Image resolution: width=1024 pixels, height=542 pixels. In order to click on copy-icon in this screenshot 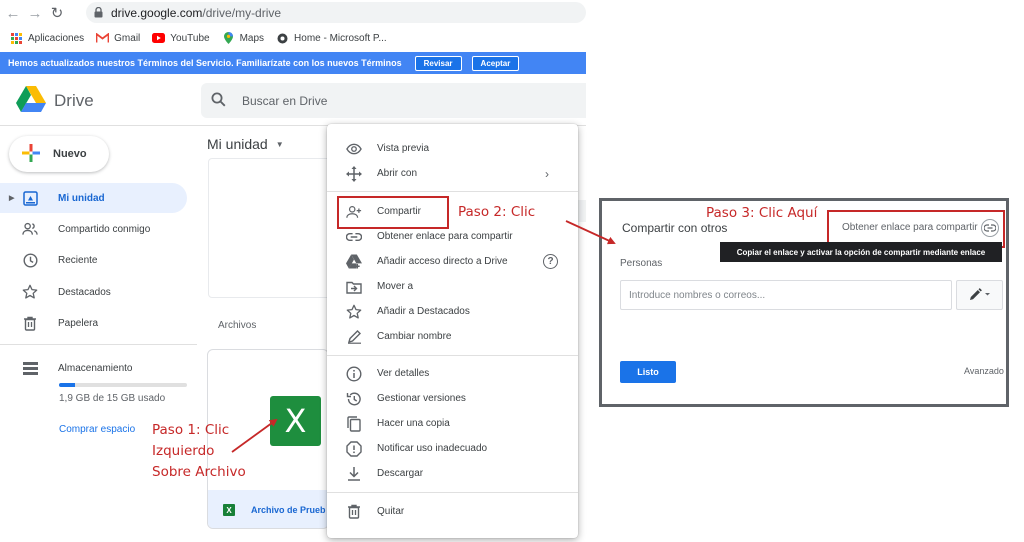, I will do `click(354, 423)`.